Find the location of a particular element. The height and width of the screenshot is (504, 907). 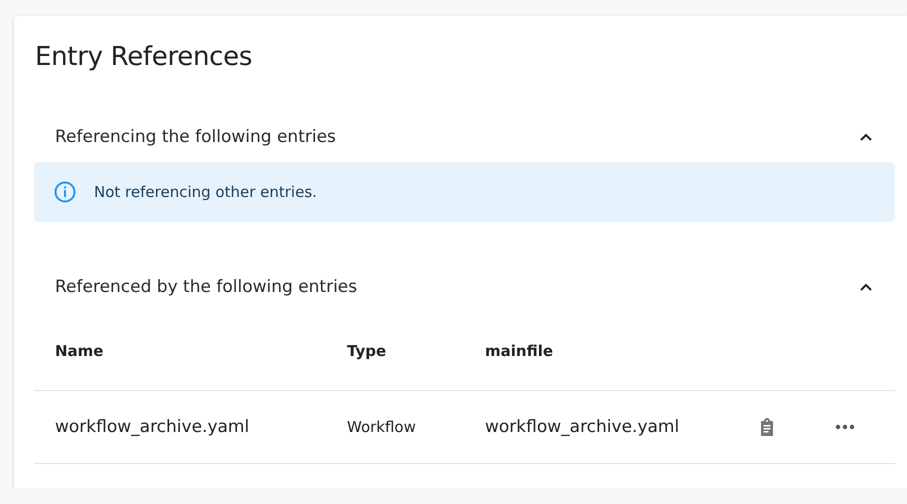

page-title: Entry References is located at coordinates (144, 57).